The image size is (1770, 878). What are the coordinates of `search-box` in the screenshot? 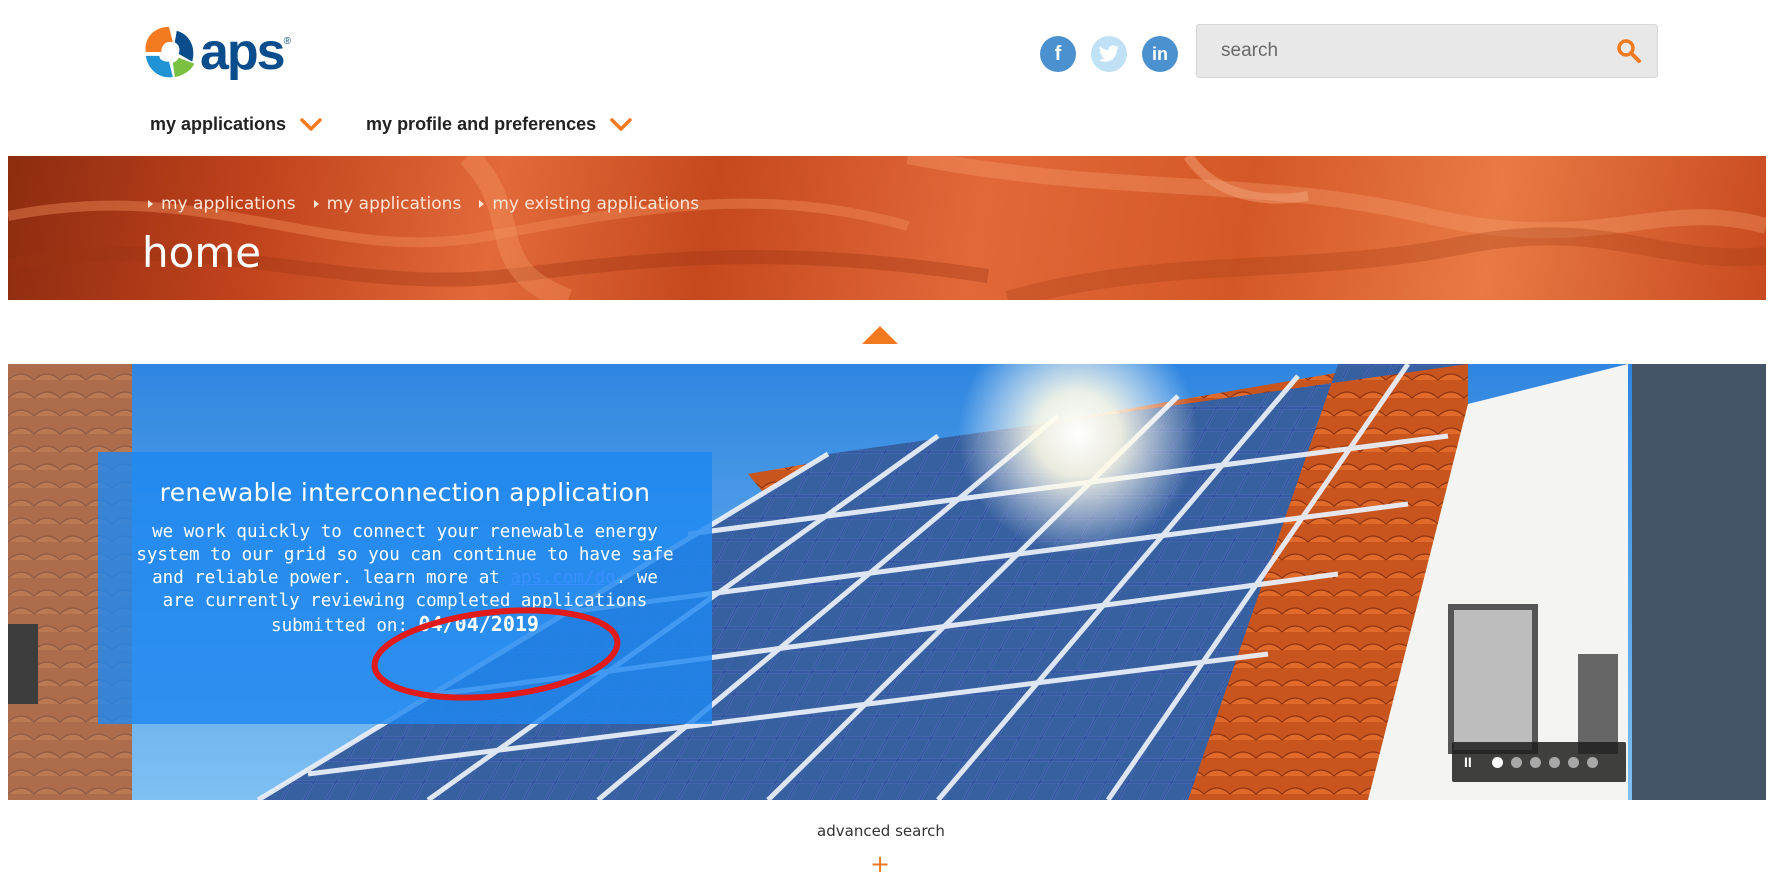 It's located at (1427, 51).